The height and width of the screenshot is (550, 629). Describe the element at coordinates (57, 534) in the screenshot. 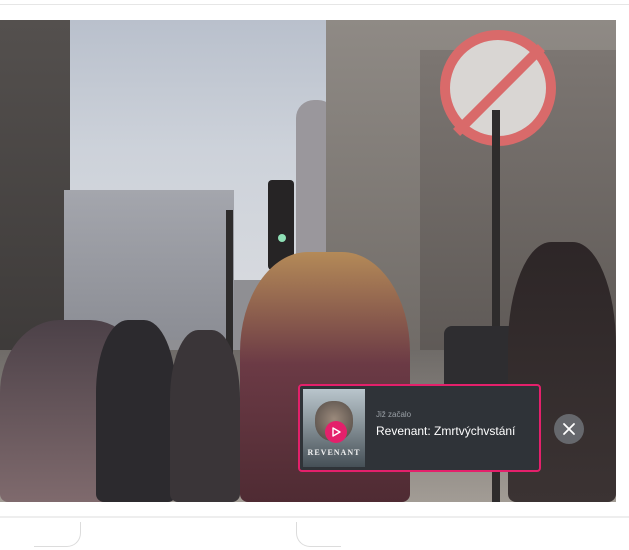

I see `tv-stand-left` at that location.